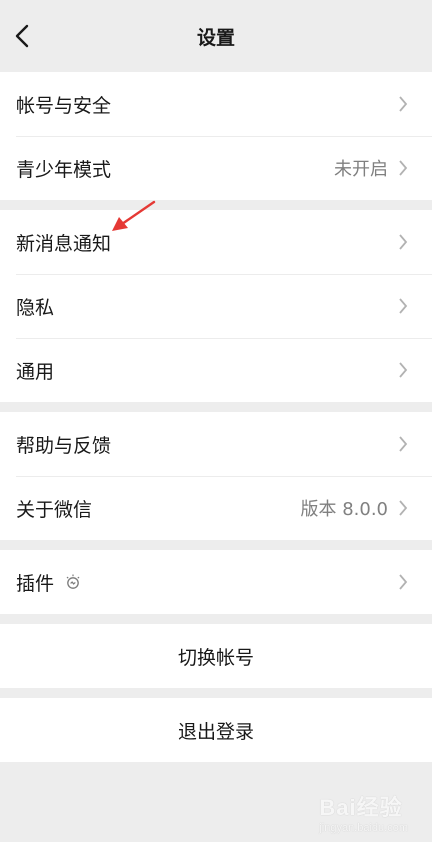 The width and height of the screenshot is (432, 842). Describe the element at coordinates (344, 509) in the screenshot. I see `version-text: 版本 8.0.0` at that location.